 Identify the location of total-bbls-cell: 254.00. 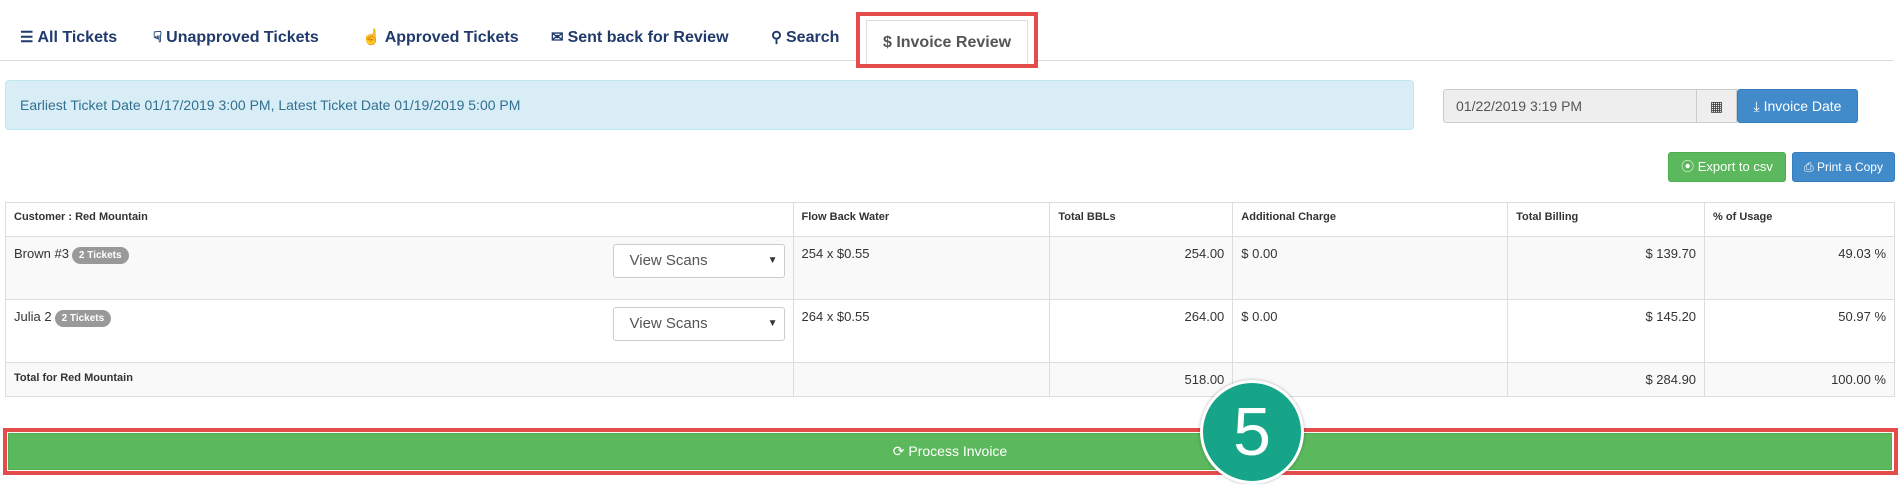
(1141, 268).